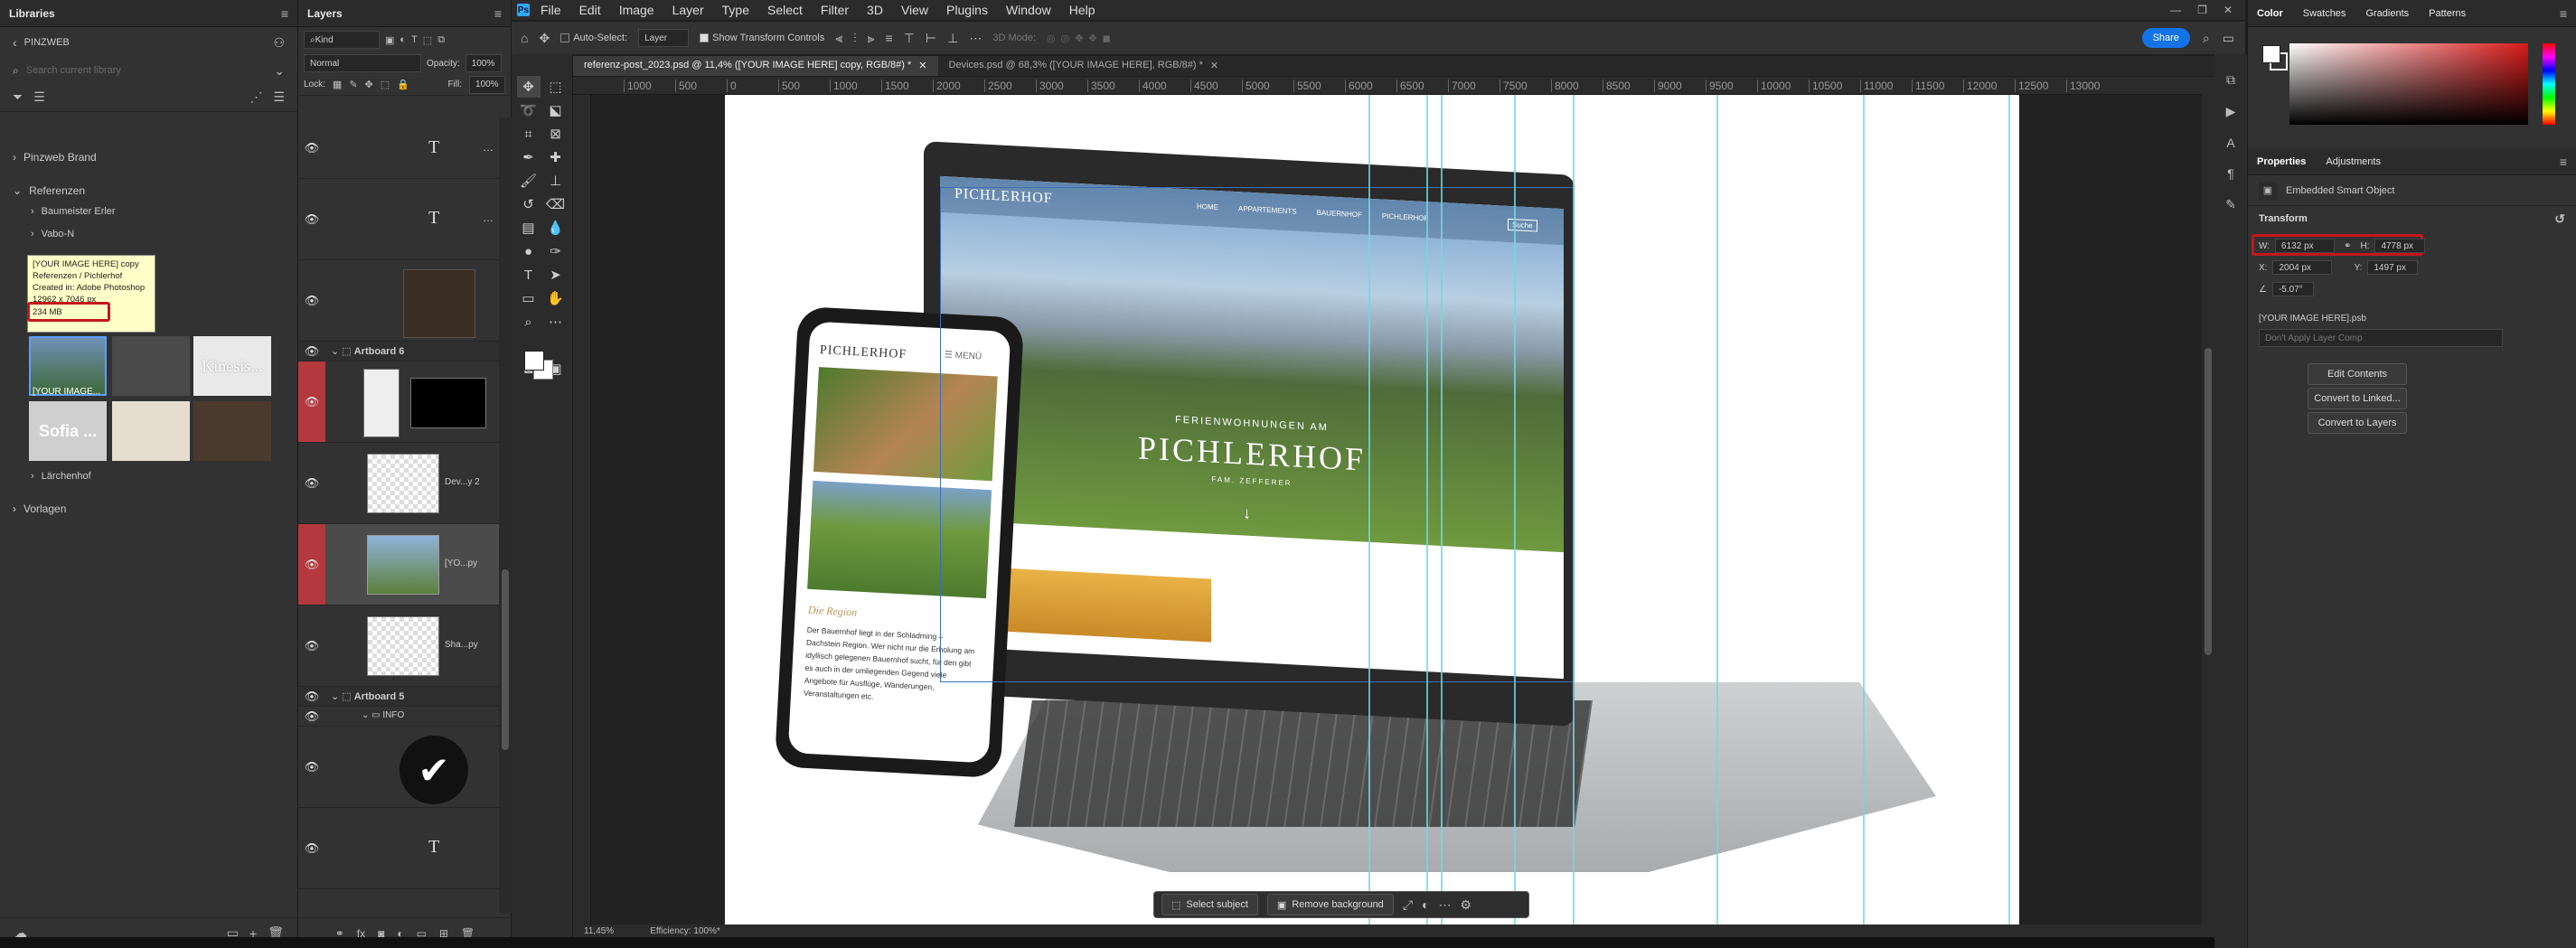  What do you see at coordinates (556, 157) in the screenshot?
I see `spot-heal-icon: ✚` at bounding box center [556, 157].